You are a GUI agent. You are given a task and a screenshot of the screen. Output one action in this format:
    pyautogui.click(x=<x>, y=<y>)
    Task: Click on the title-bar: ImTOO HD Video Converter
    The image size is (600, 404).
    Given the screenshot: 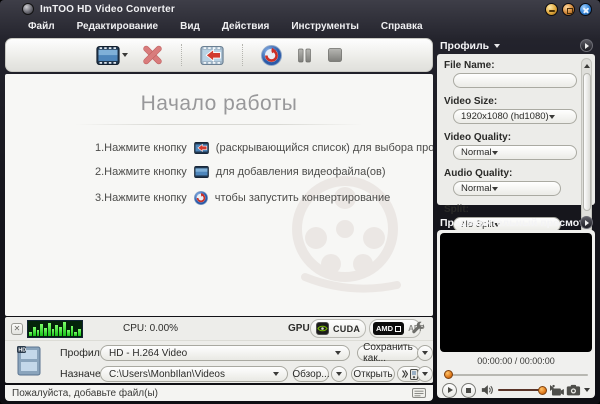 What is the action you would take?
    pyautogui.click(x=300, y=9)
    